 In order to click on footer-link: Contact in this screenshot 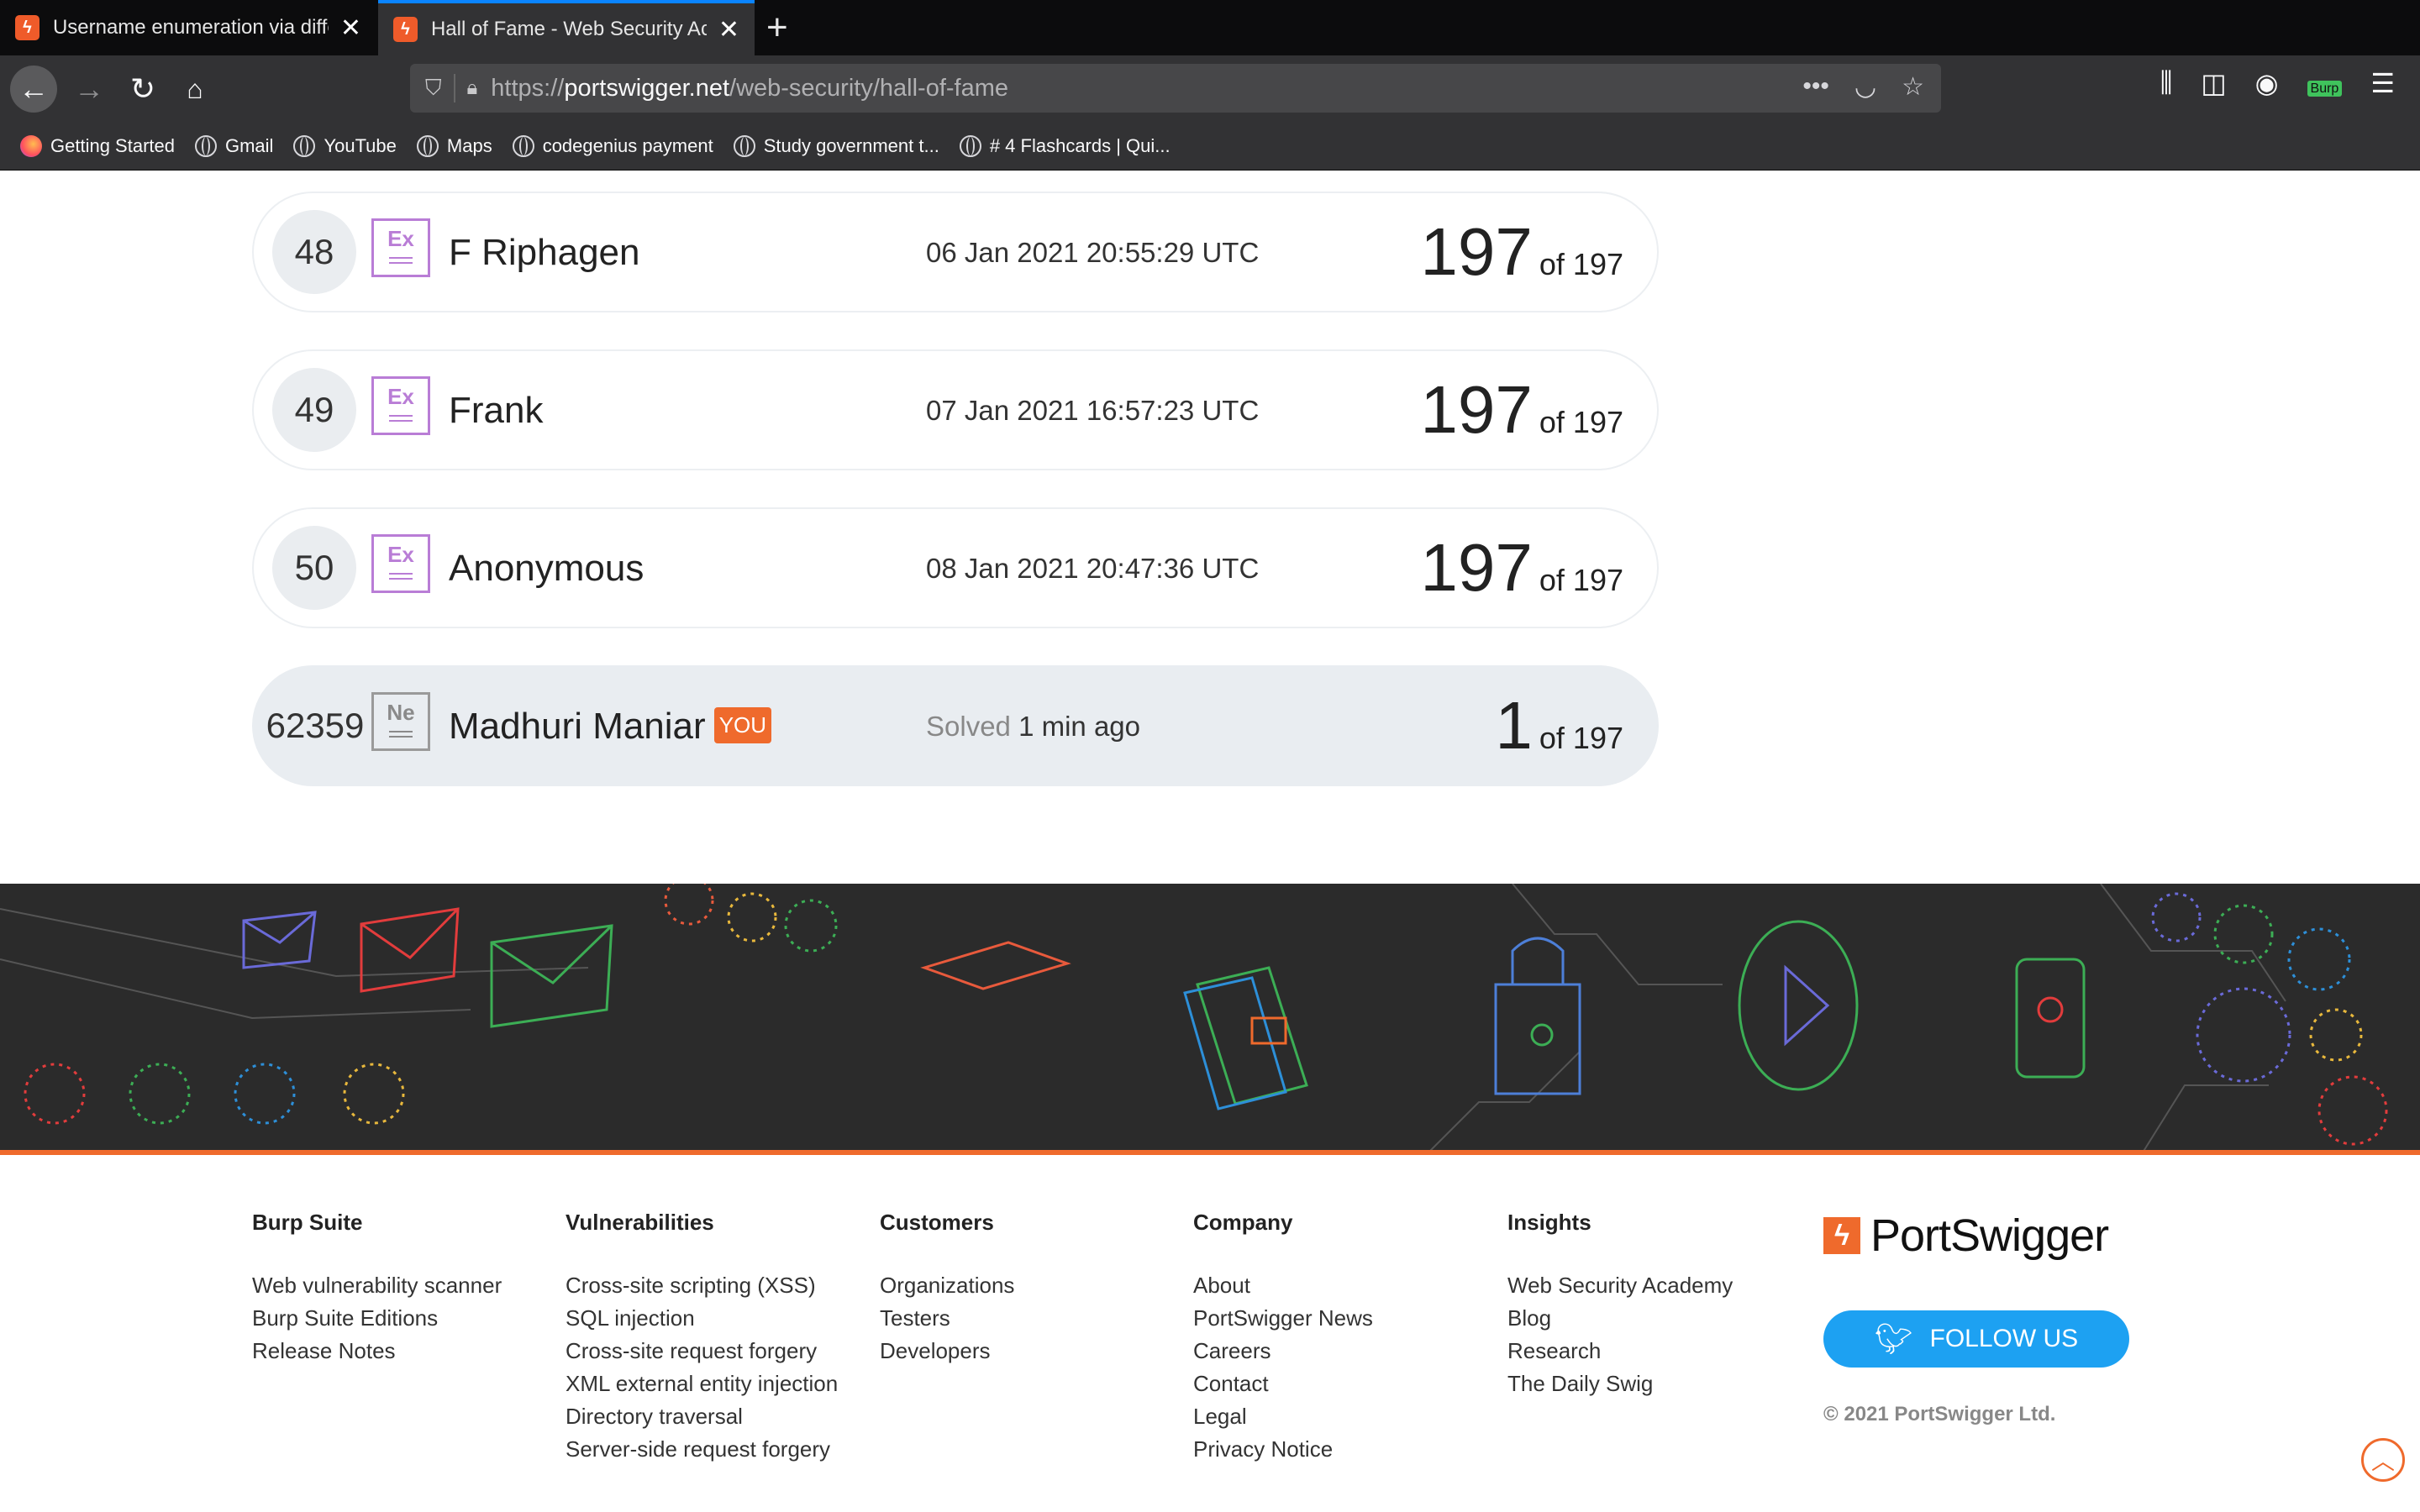, I will do `click(1345, 1384)`.